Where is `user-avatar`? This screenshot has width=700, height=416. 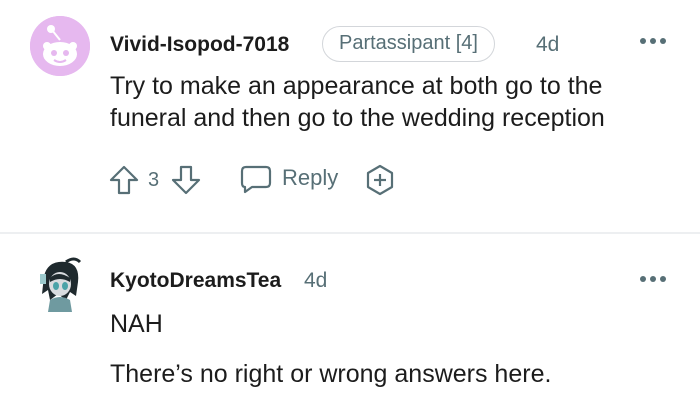 user-avatar is located at coordinates (60, 284).